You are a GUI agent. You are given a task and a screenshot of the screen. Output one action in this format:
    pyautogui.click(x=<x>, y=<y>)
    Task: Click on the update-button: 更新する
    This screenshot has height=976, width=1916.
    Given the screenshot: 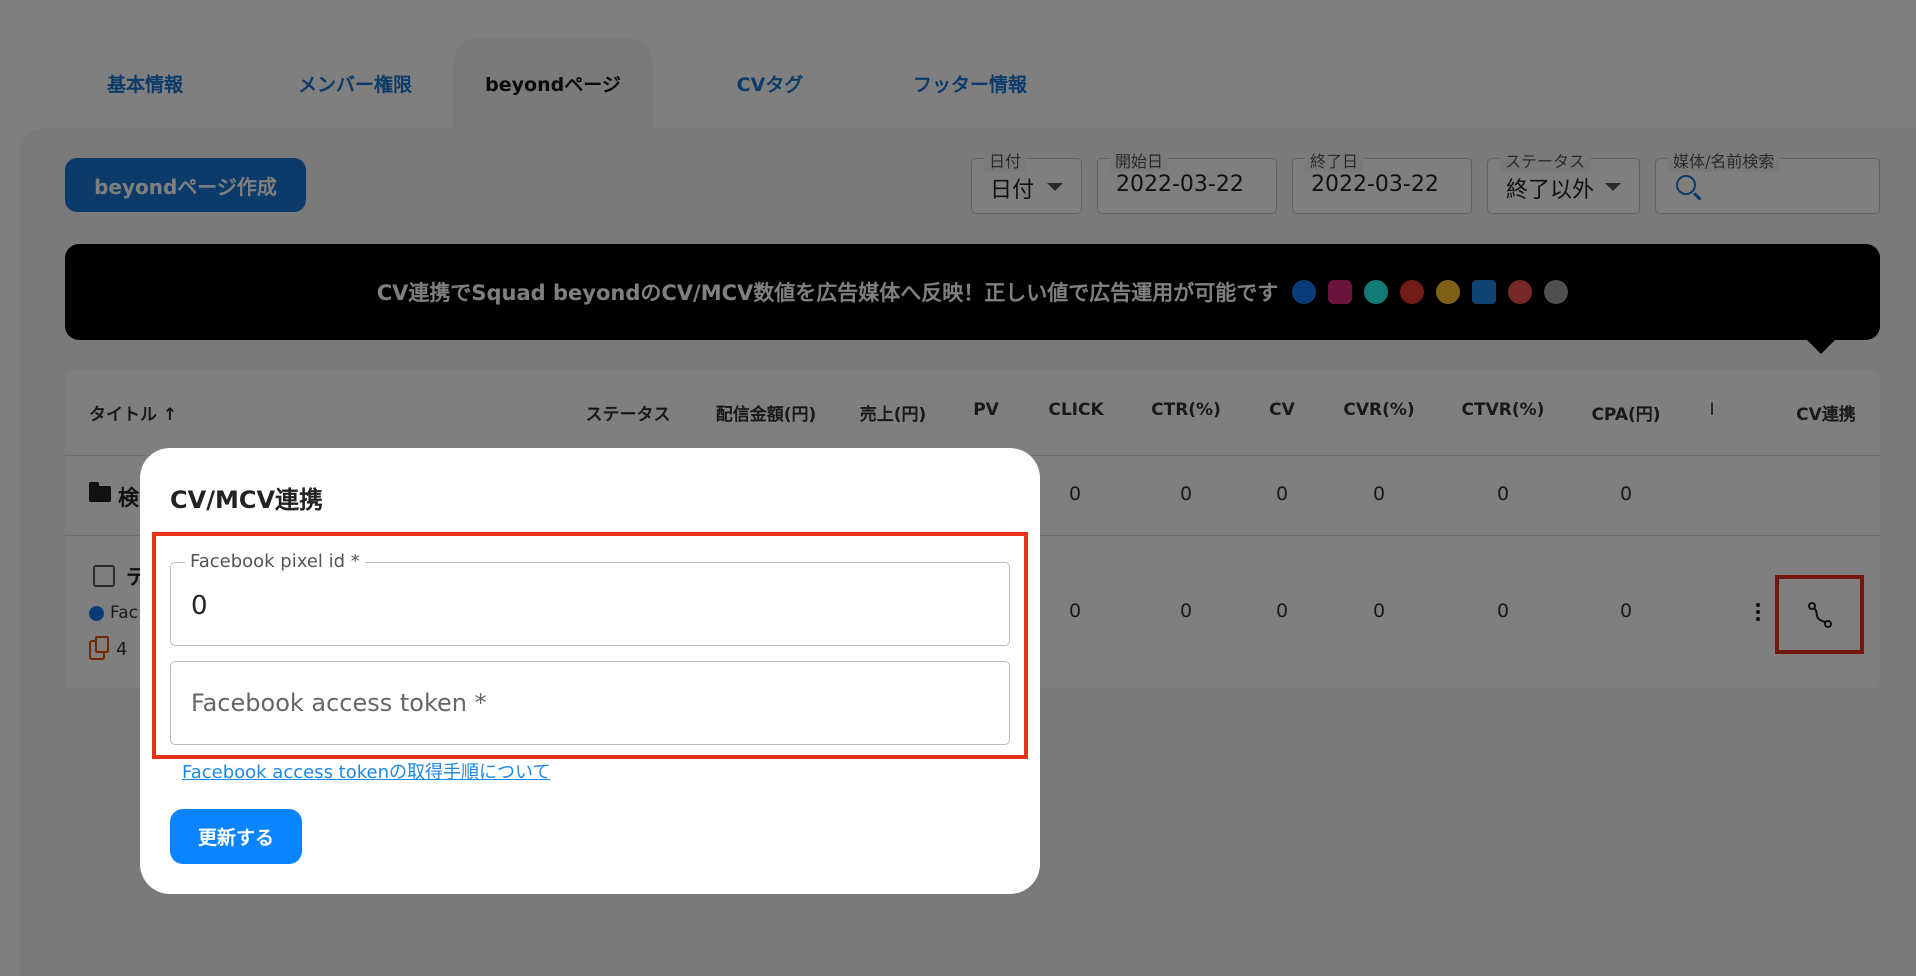 What is the action you would take?
    pyautogui.click(x=236, y=836)
    